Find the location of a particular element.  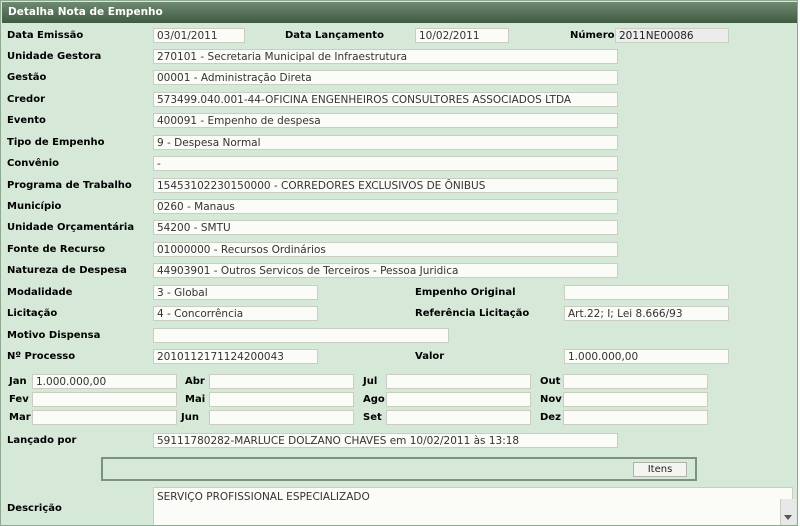

mai-label: Mai is located at coordinates (195, 399).